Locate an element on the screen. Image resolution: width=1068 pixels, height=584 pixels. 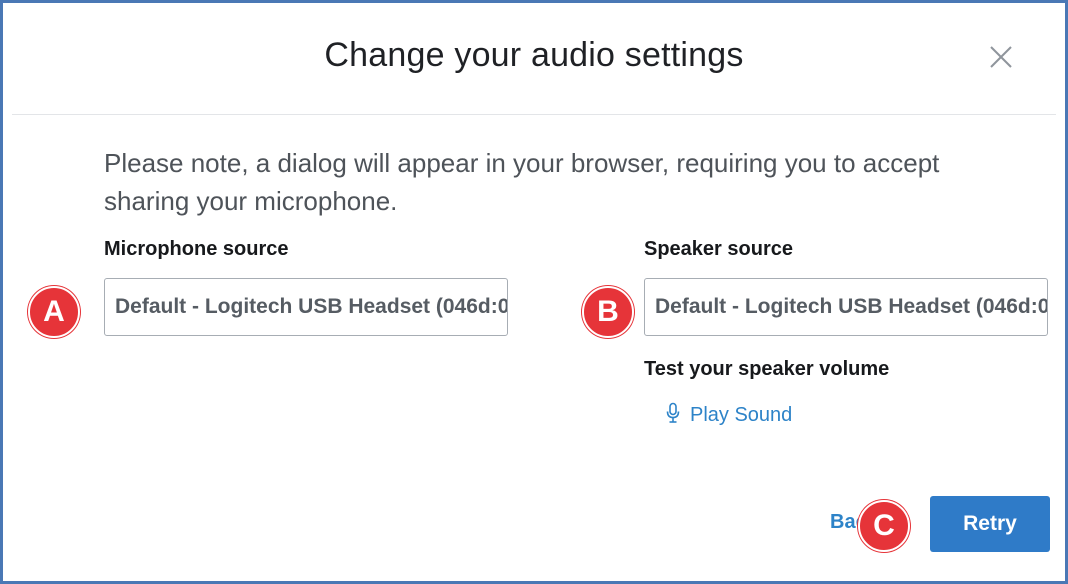
play-sound-link: Play Sound is located at coordinates (729, 415).